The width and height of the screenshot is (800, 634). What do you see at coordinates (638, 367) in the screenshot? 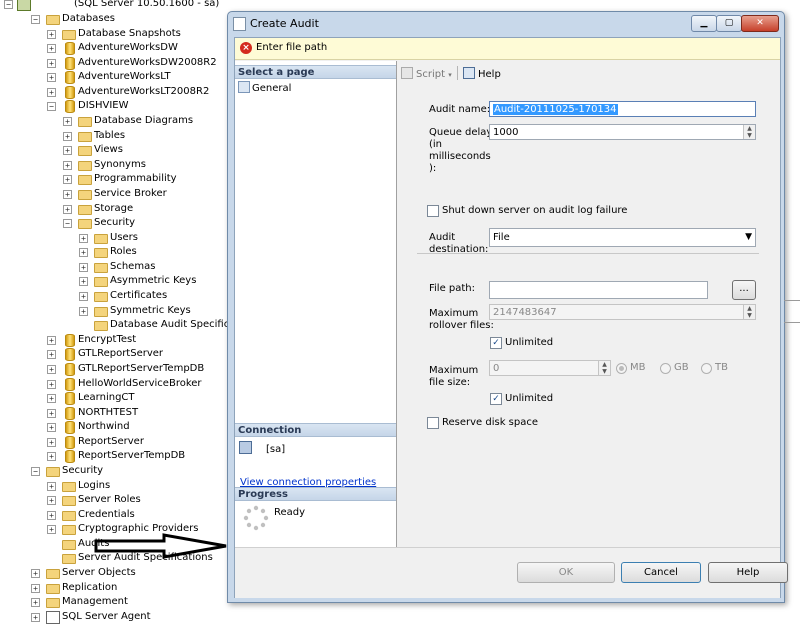
I see `mb-label: MB` at bounding box center [638, 367].